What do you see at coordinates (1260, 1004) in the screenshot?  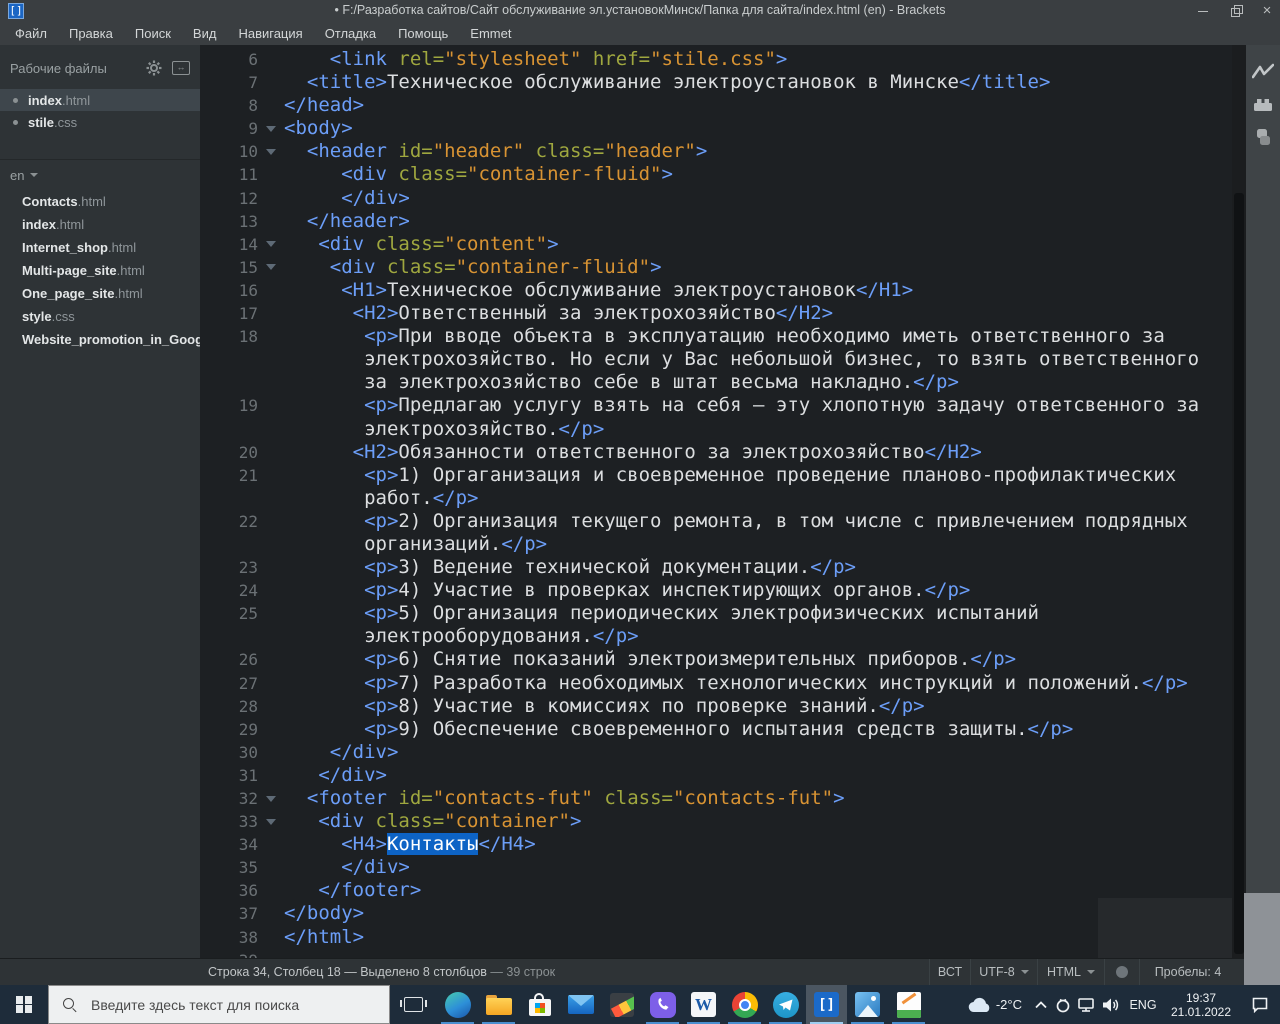 I see `action-center-icon` at bounding box center [1260, 1004].